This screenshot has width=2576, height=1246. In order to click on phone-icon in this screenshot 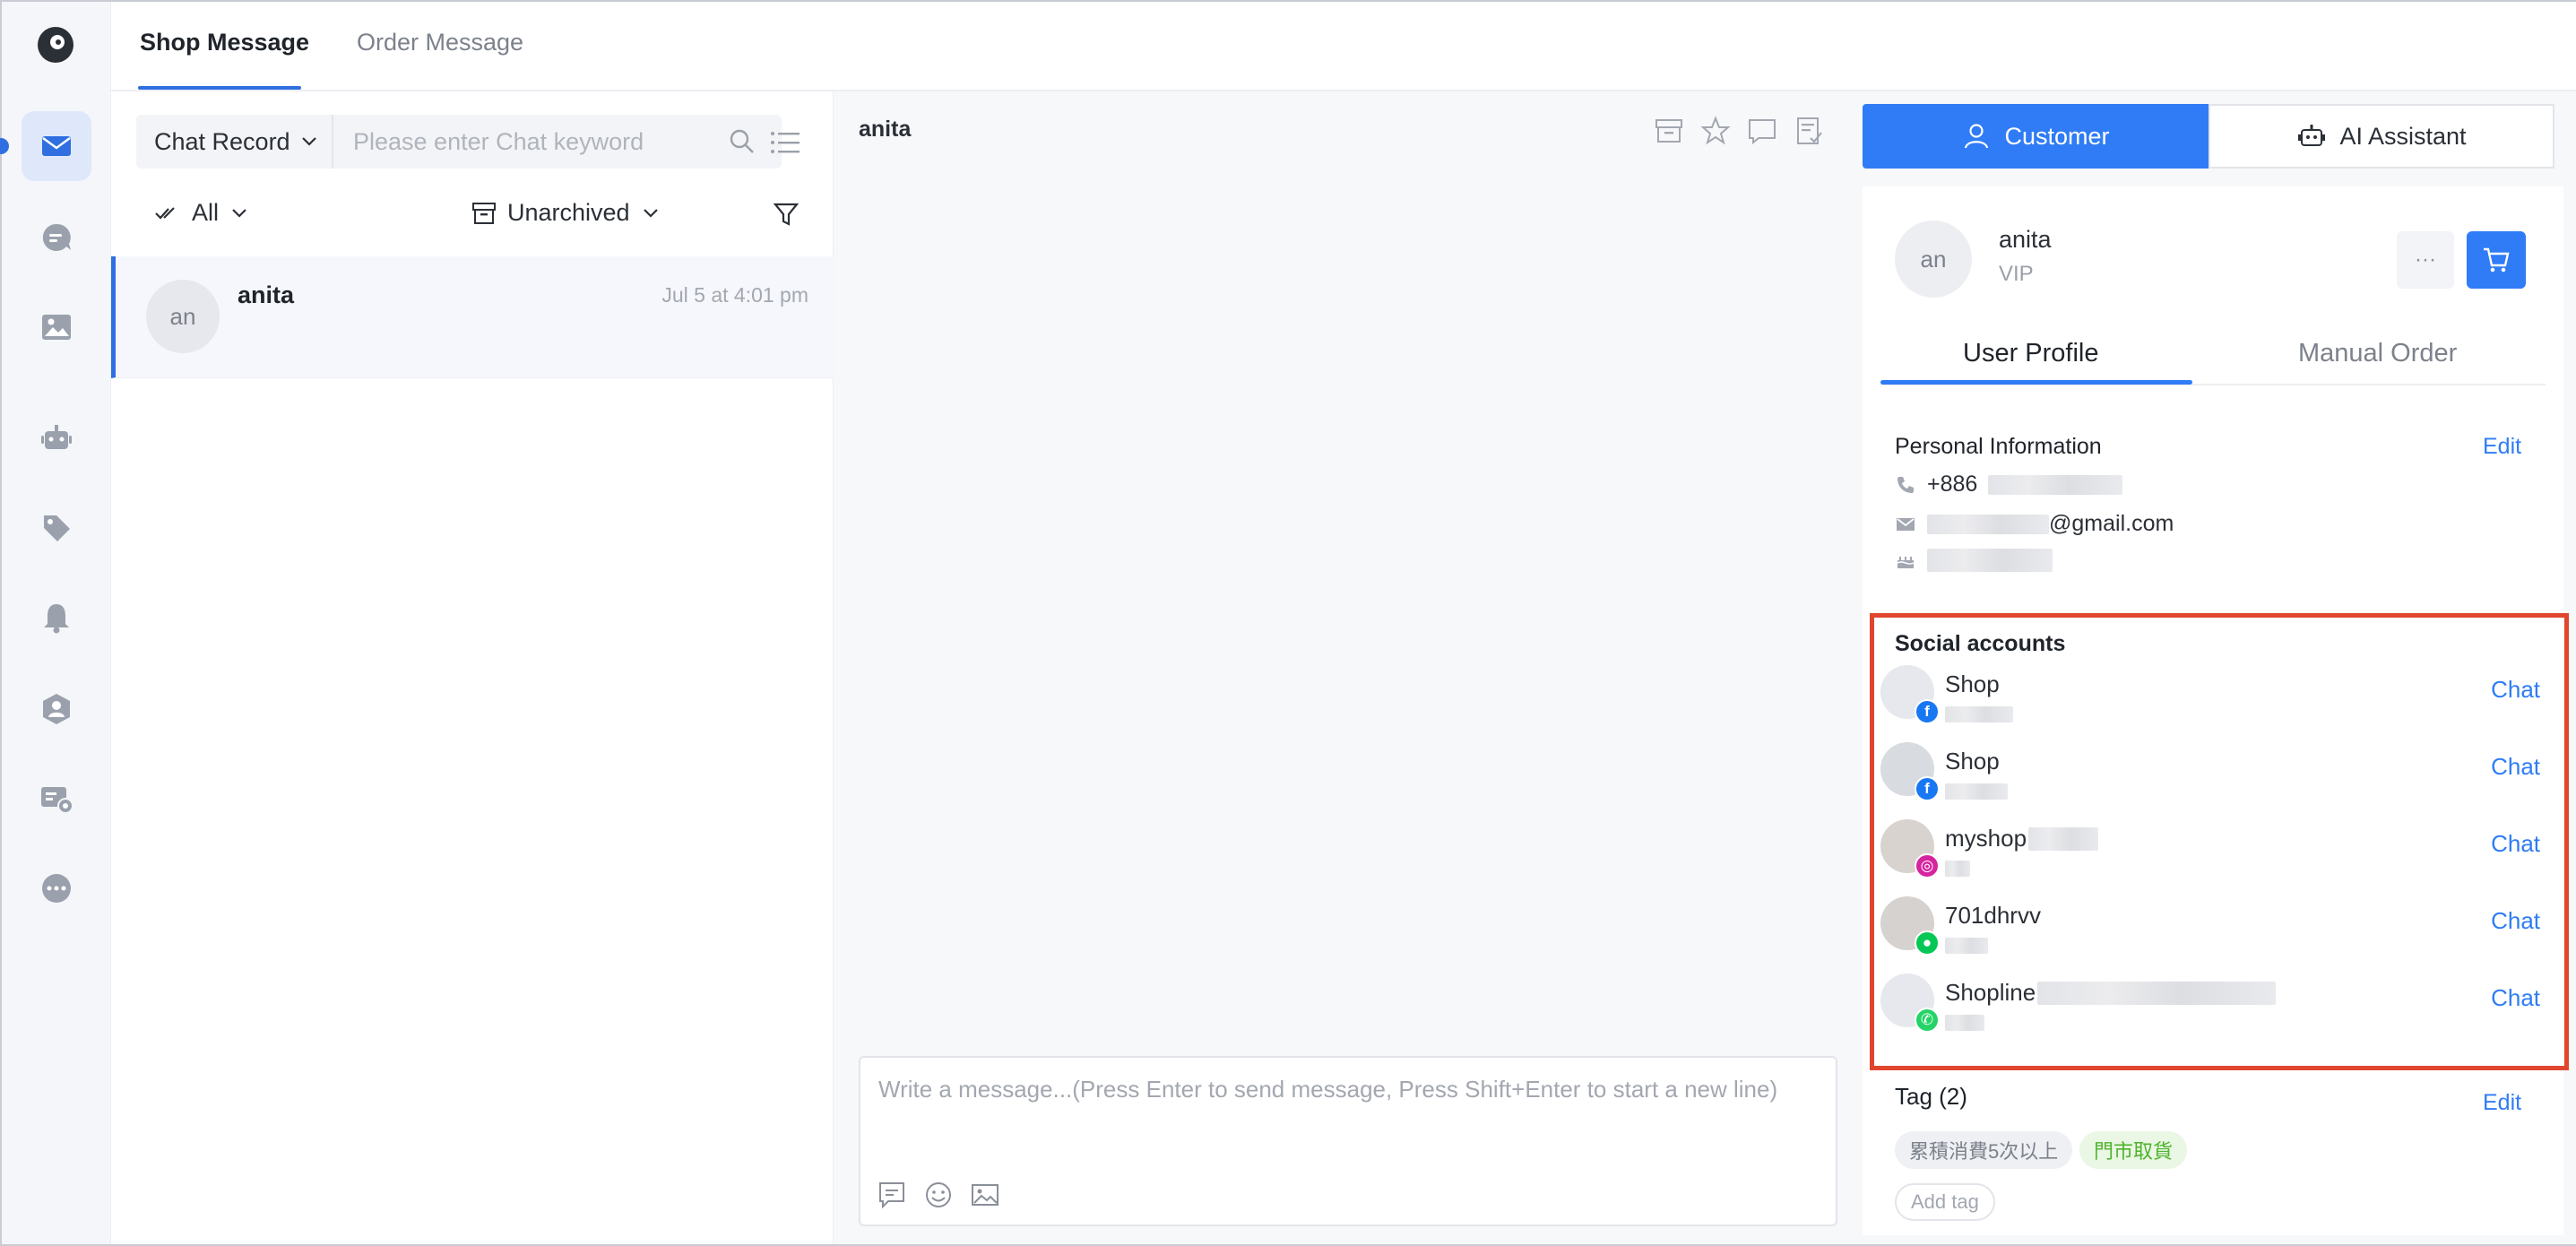, I will do `click(1905, 485)`.